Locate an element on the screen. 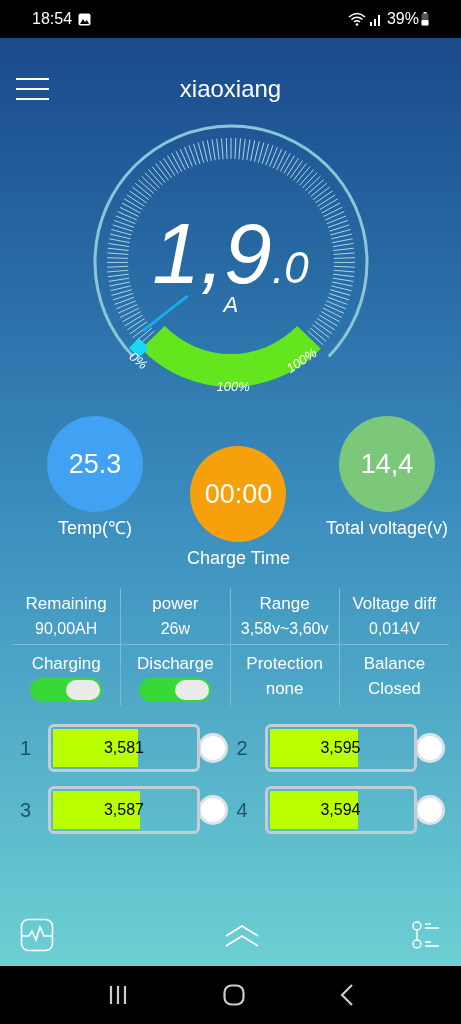  dial-value: 00:00 is located at coordinates (238, 494).